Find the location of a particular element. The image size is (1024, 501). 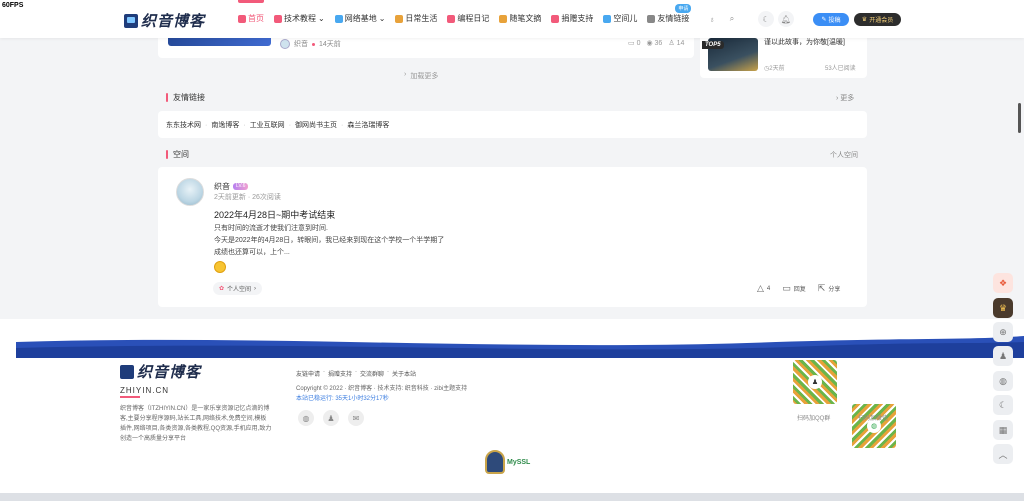

rank-badge: TOP5 is located at coordinates (713, 45).